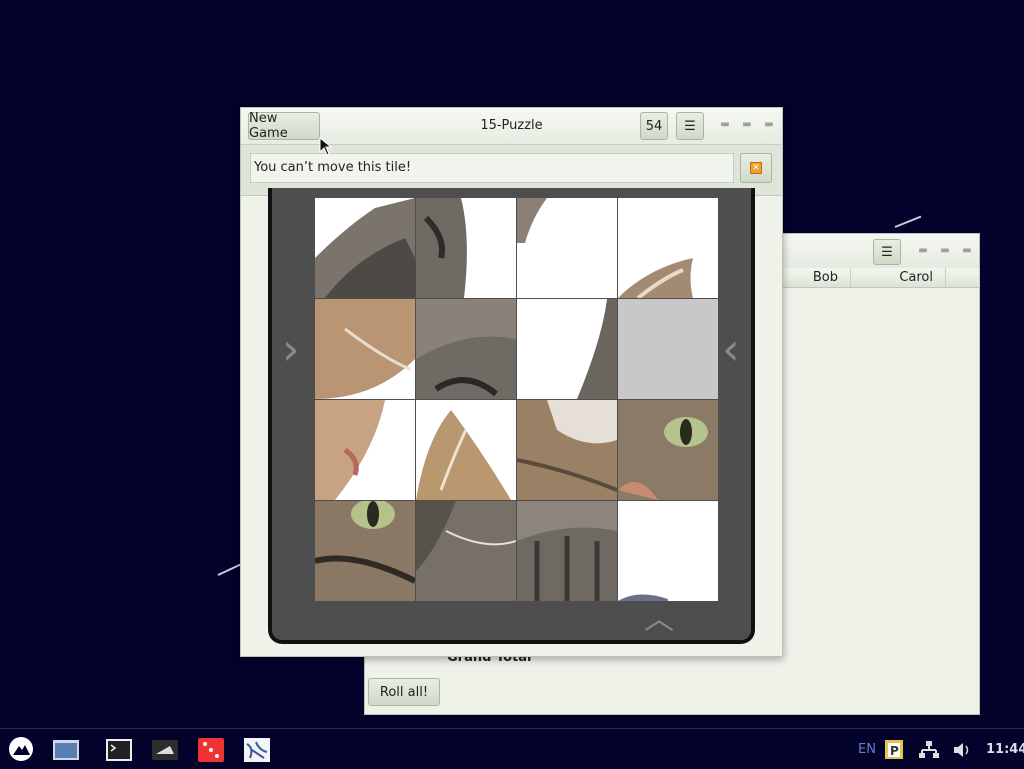 This screenshot has width=1024, height=769. Describe the element at coordinates (659, 620) in the screenshot. I see `chevron-up-icon: ︿` at that location.